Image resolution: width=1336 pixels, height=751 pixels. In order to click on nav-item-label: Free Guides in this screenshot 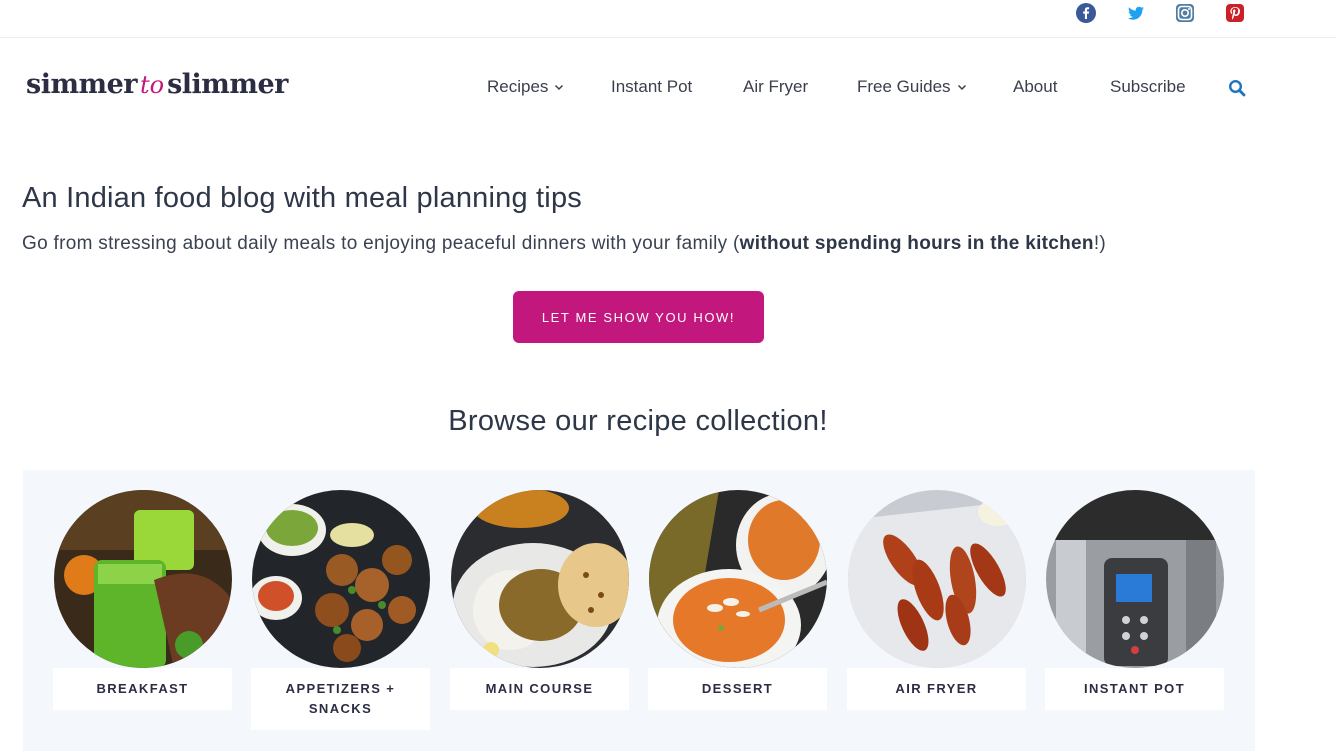, I will do `click(904, 86)`.